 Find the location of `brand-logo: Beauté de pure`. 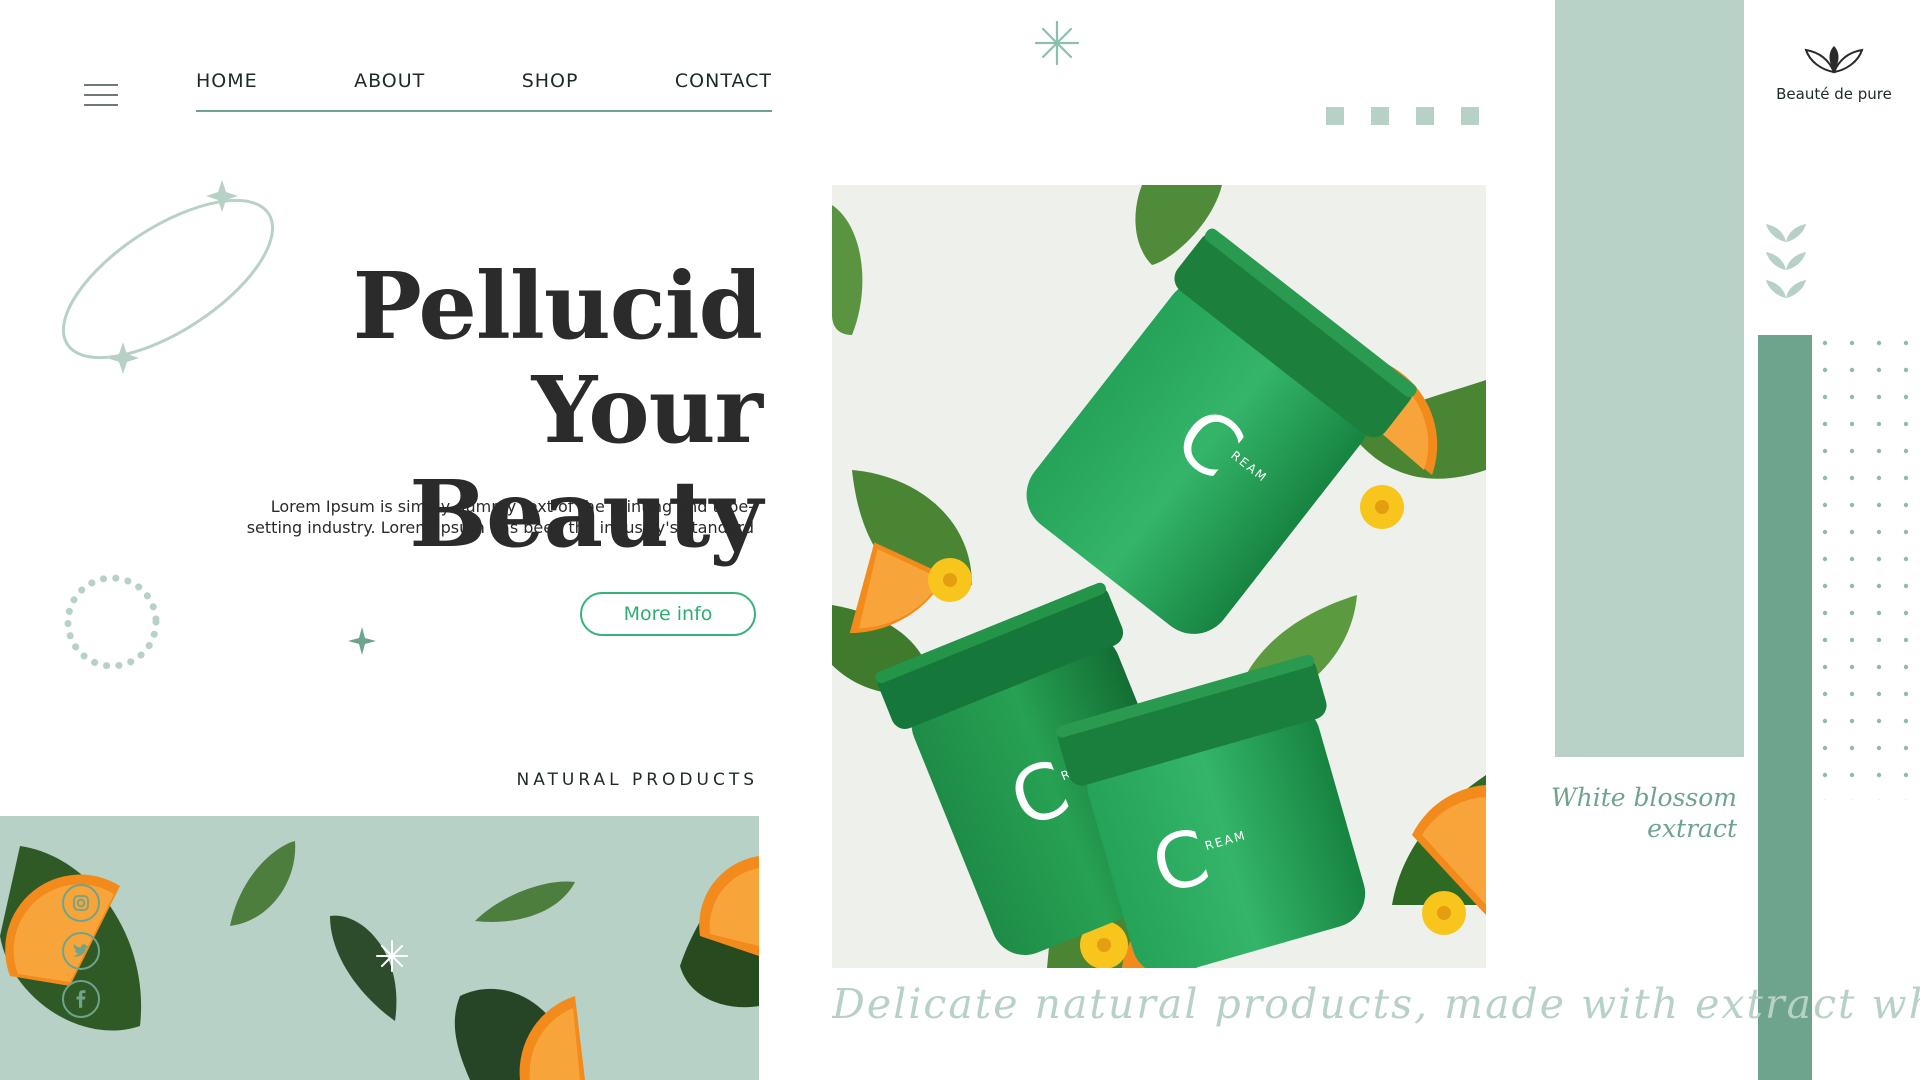

brand-logo: Beauté de pure is located at coordinates (1834, 77).